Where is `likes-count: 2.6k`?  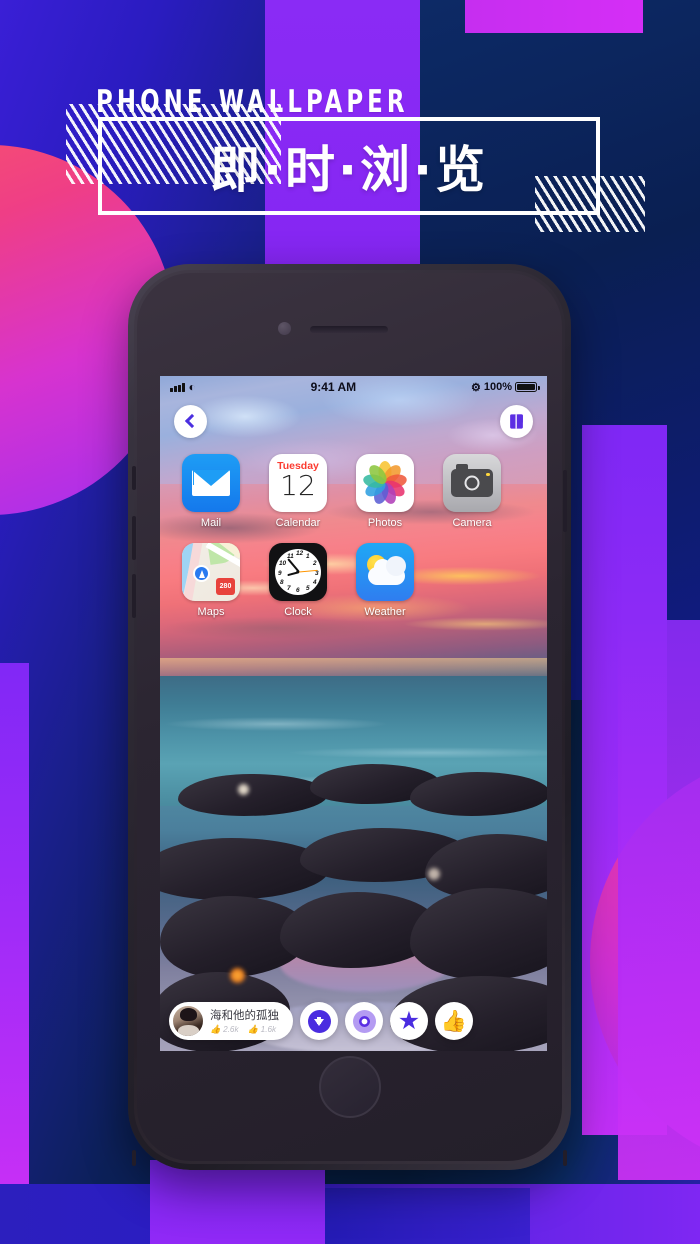 likes-count: 2.6k is located at coordinates (231, 1029).